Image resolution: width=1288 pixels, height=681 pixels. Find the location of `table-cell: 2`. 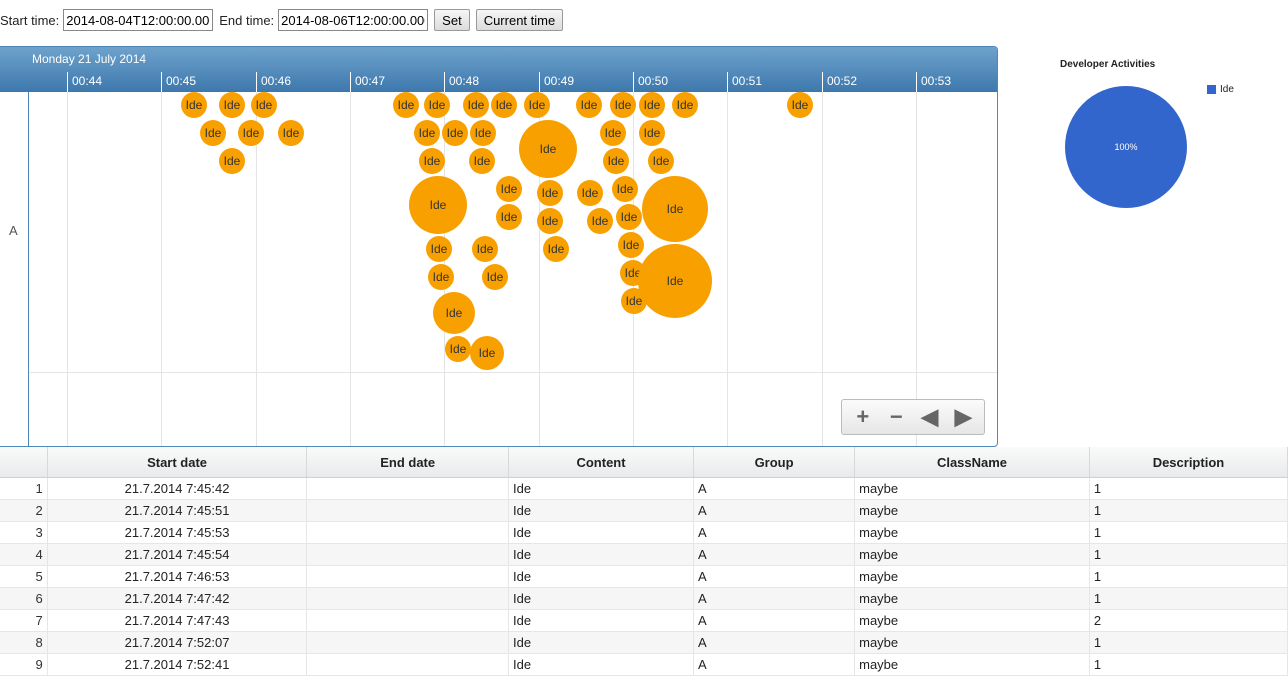

table-cell: 2 is located at coordinates (1188, 620).